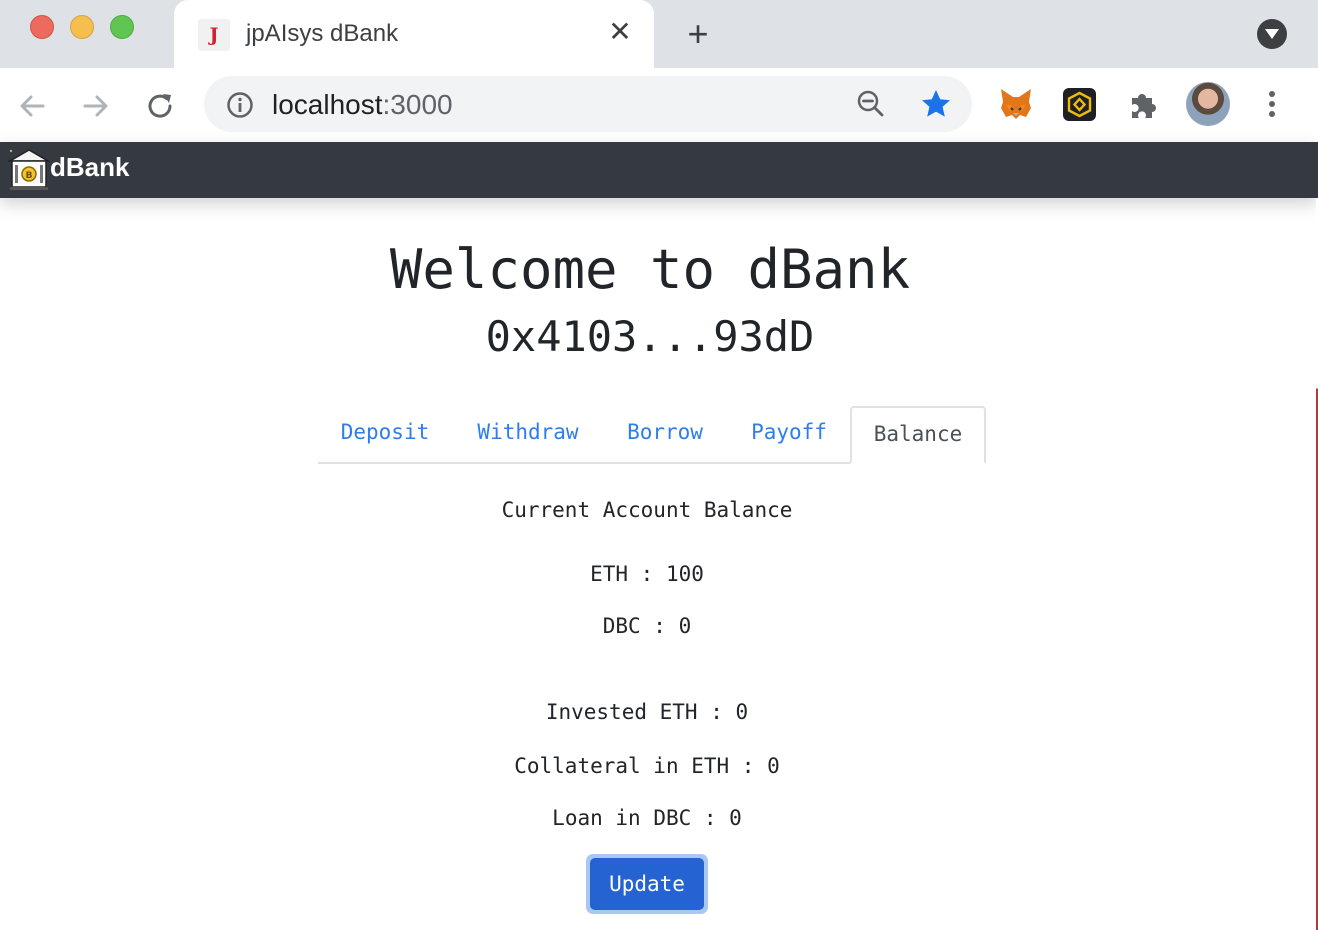  I want to click on extensions-puzzle-icon, so click(1144, 104).